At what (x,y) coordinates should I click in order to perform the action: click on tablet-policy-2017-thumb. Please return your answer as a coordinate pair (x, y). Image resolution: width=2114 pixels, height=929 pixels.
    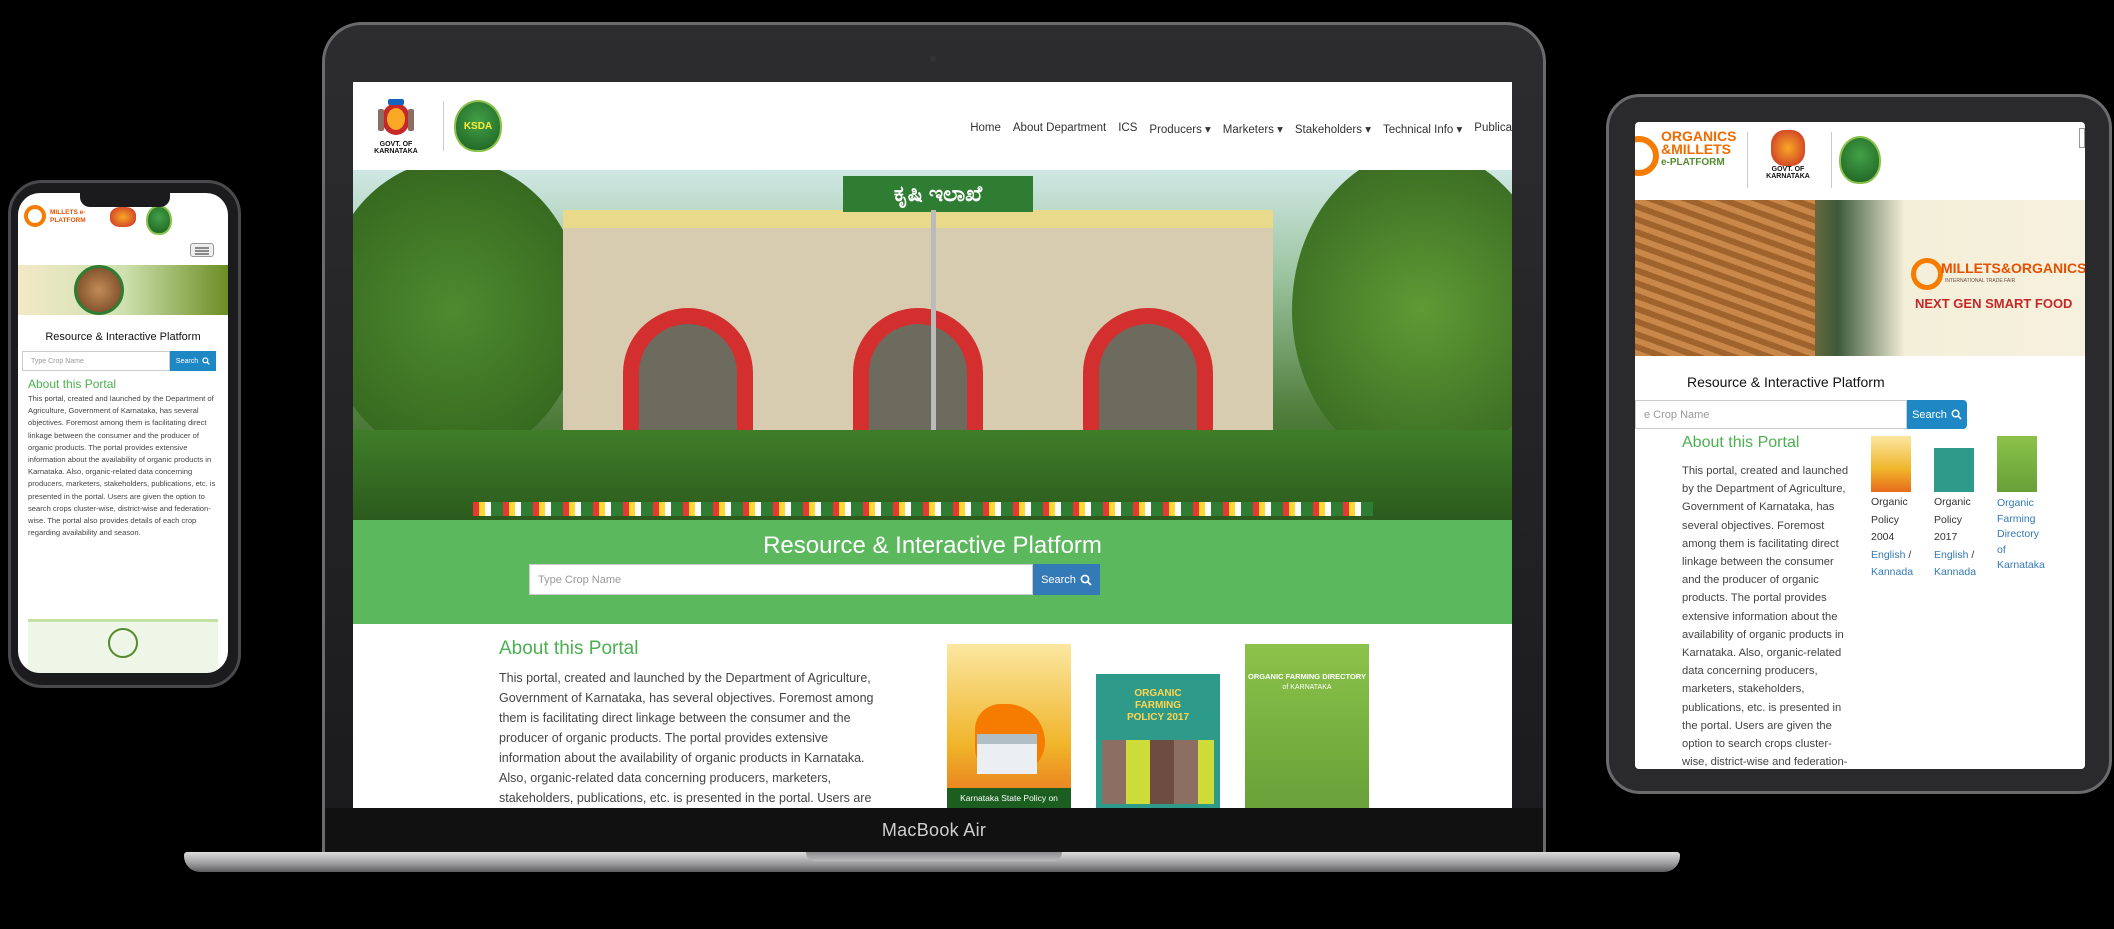
    Looking at the image, I should click on (1954, 464).